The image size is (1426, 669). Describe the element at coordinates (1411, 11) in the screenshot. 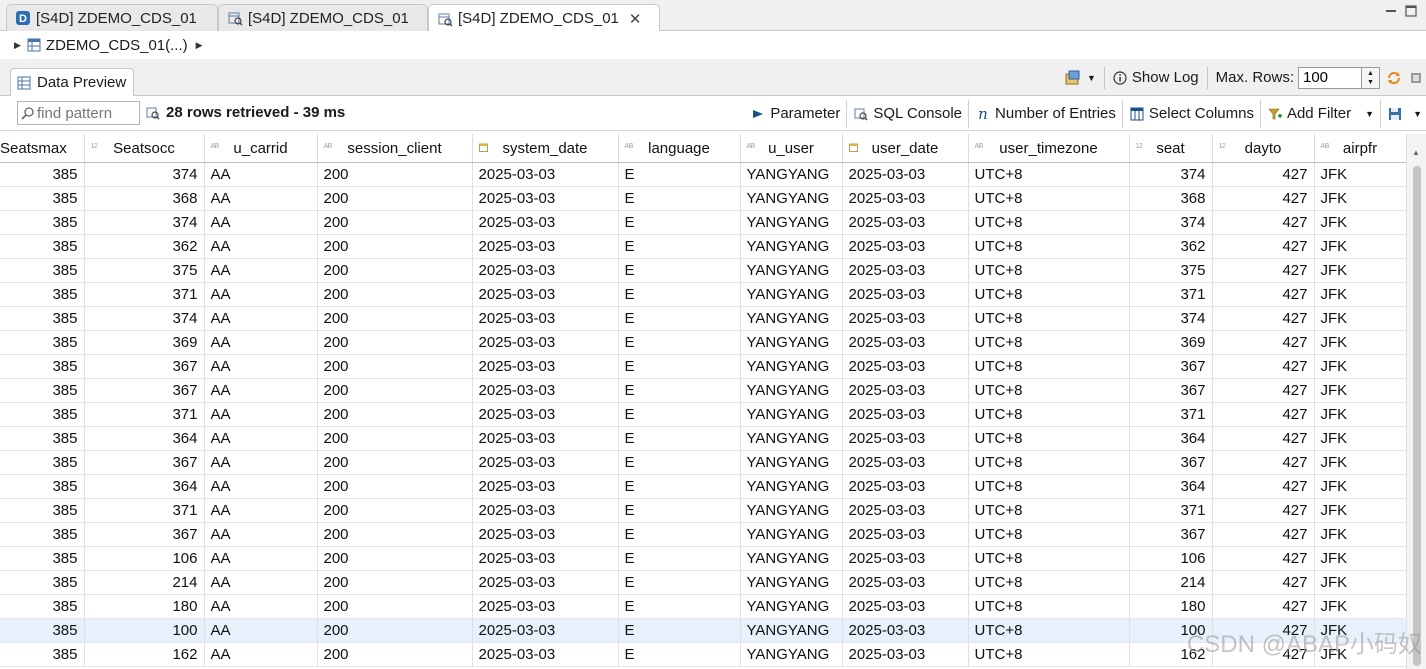

I see `maximize-icon` at that location.